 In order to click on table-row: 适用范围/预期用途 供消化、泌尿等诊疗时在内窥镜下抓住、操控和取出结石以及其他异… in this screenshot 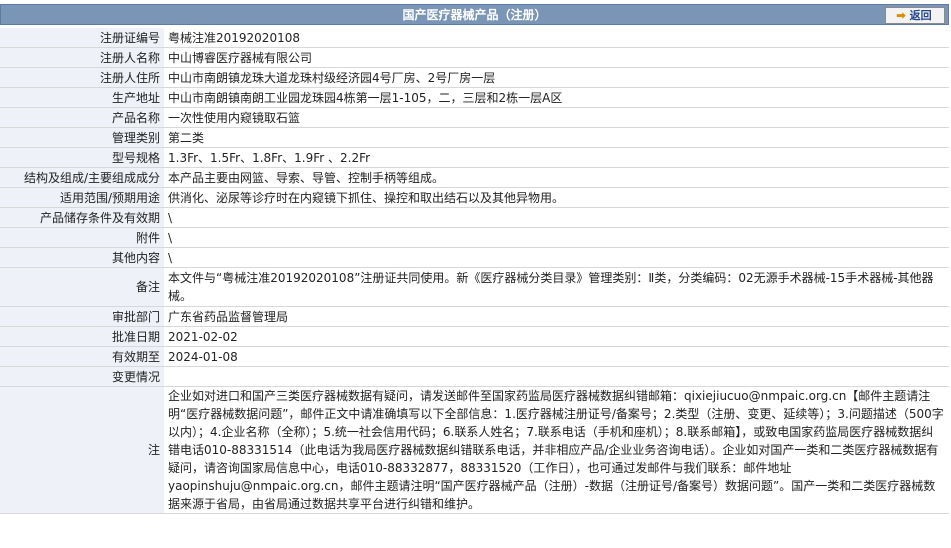, I will do `click(474, 197)`.